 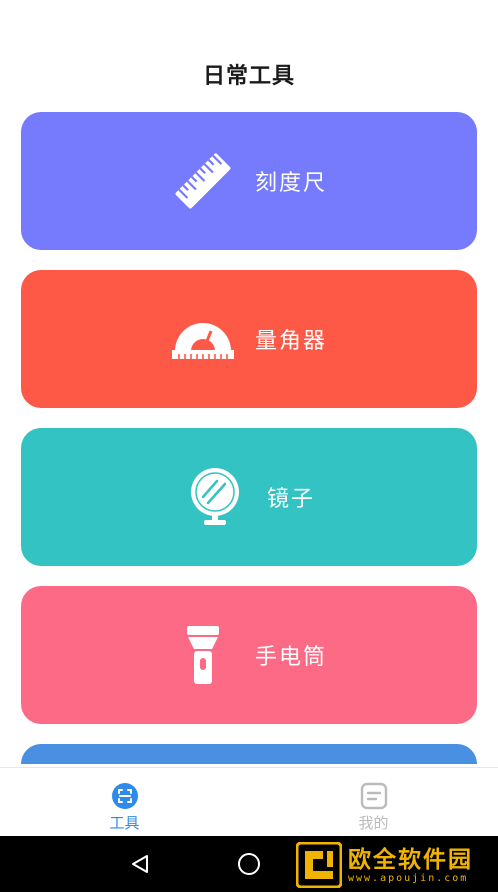 What do you see at coordinates (125, 796) in the screenshot?
I see `tools-scan-icon` at bounding box center [125, 796].